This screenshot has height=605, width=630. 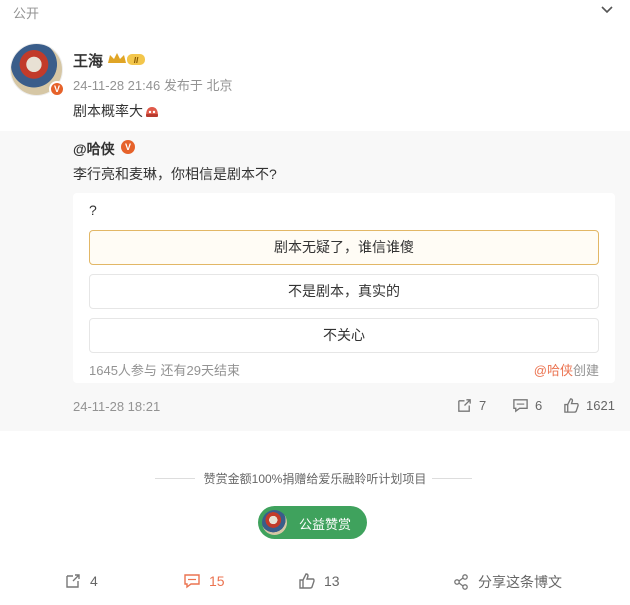 What do you see at coordinates (319, 581) in the screenshot?
I see `like-button: 13` at bounding box center [319, 581].